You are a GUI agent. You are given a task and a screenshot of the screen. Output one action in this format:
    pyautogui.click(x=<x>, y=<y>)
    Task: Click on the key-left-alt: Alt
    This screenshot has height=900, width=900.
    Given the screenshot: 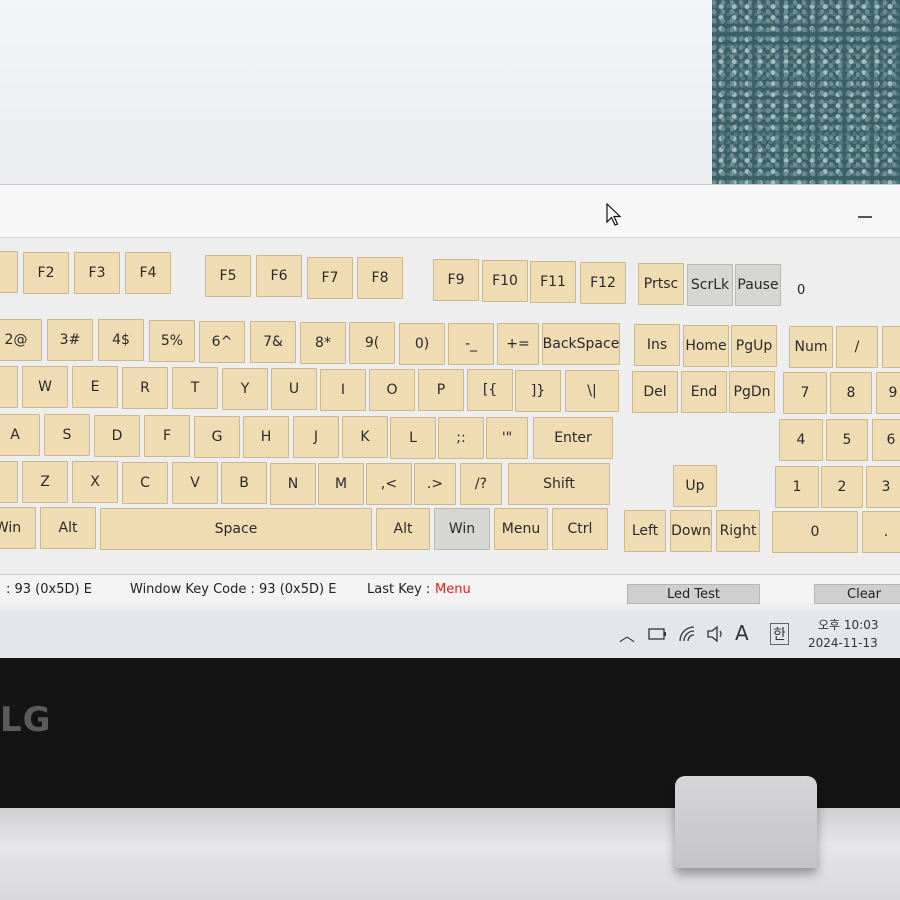 What is the action you would take?
    pyautogui.click(x=68, y=528)
    